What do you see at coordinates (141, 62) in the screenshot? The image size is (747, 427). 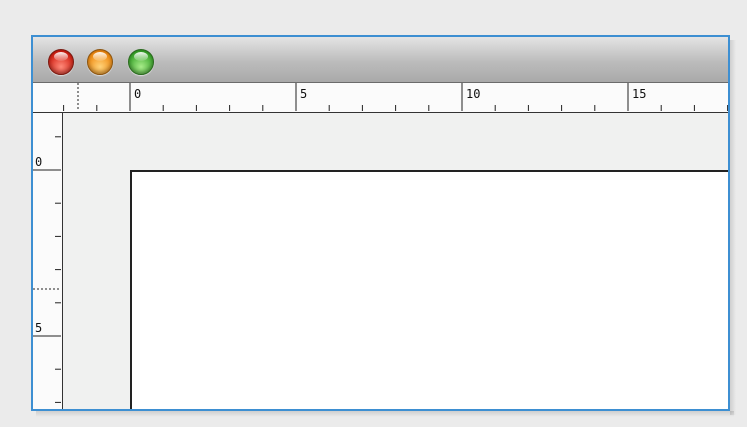 I see `zoom-button` at bounding box center [141, 62].